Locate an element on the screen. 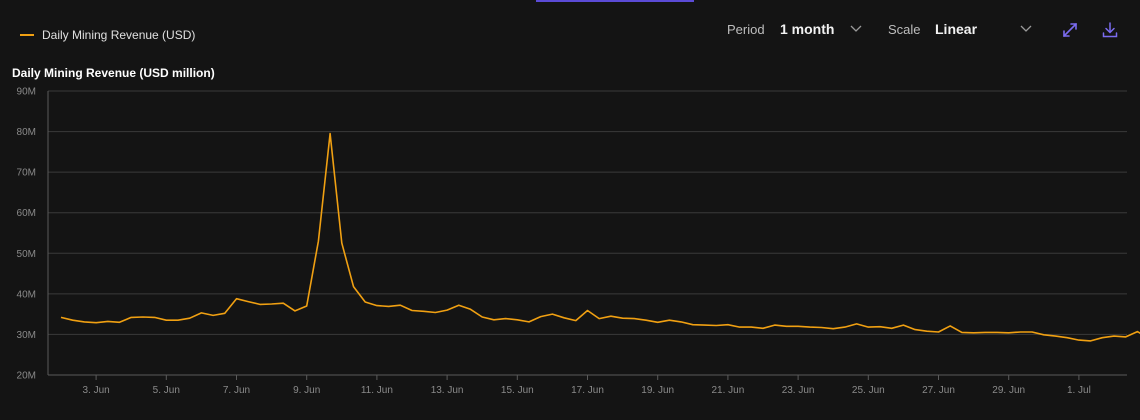 The image size is (1140, 420). y-tick-label: 50M is located at coordinates (26, 254).